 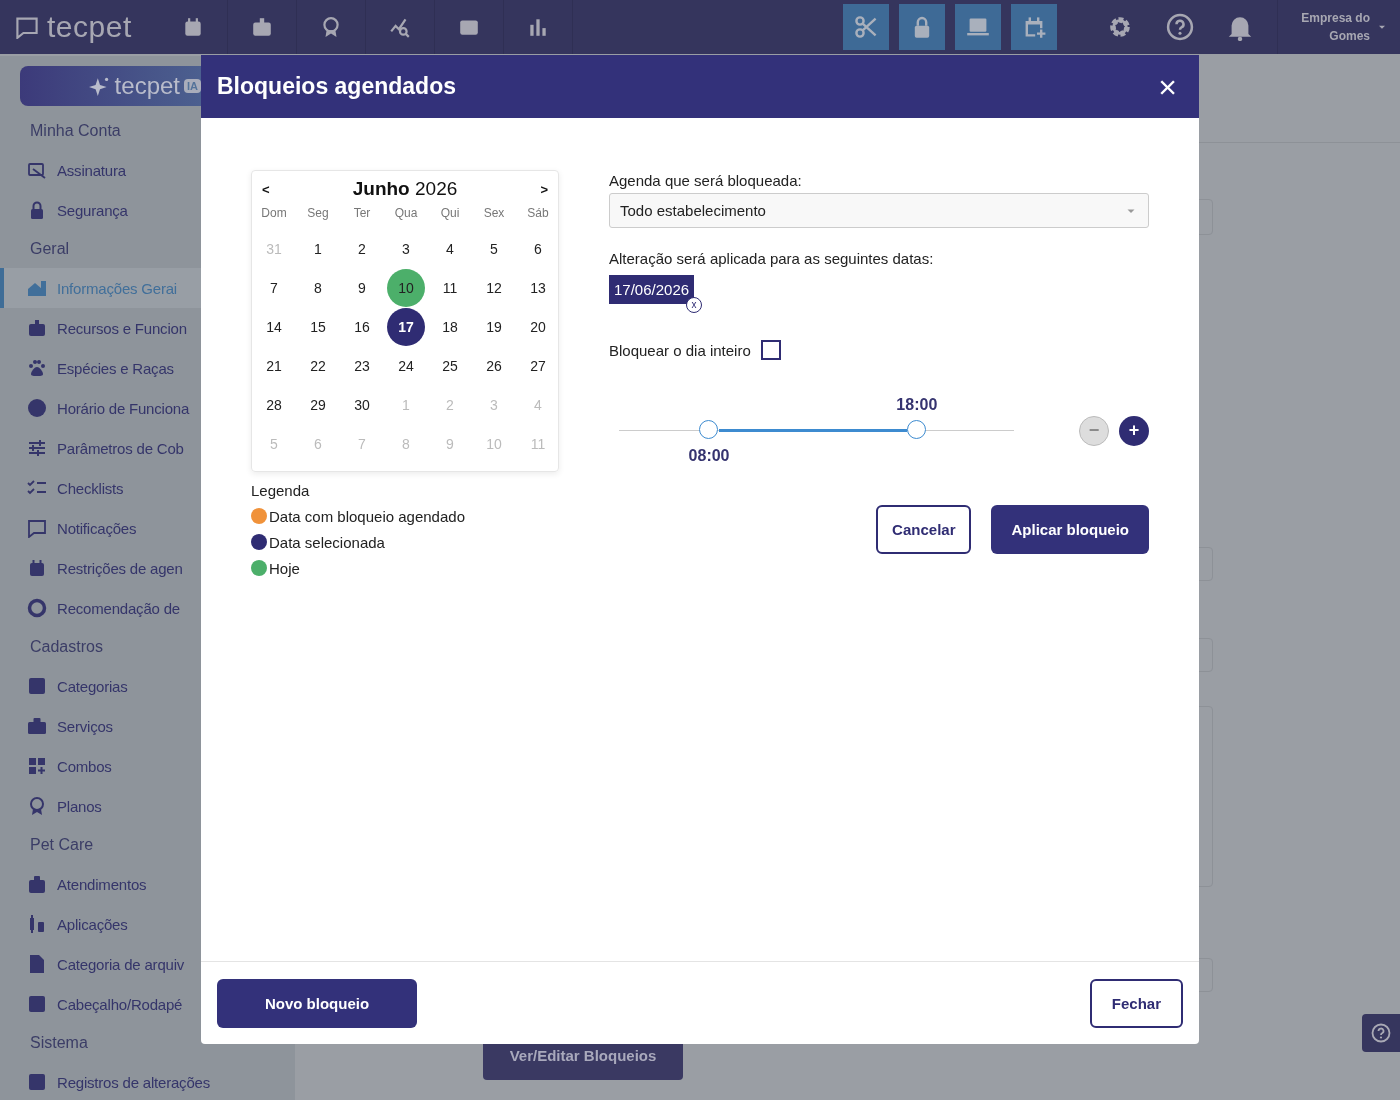 I want to click on calendar-day: 5, so click(x=494, y=248).